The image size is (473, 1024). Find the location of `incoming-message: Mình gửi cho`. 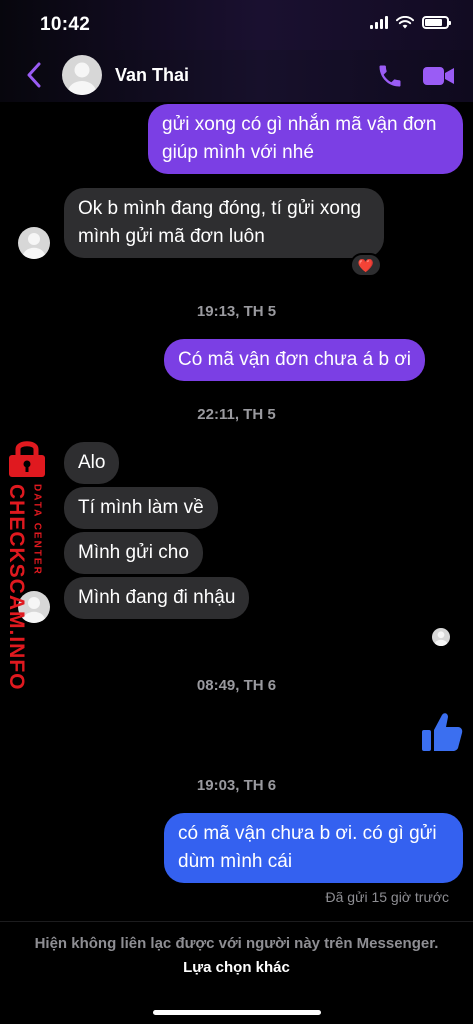

incoming-message: Mình gửi cho is located at coordinates (133, 553).